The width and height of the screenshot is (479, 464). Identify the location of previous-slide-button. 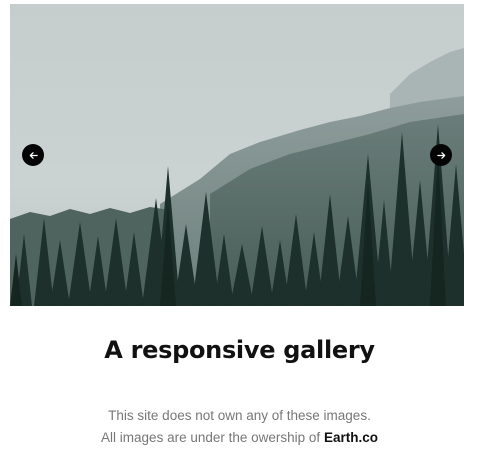
(33, 155).